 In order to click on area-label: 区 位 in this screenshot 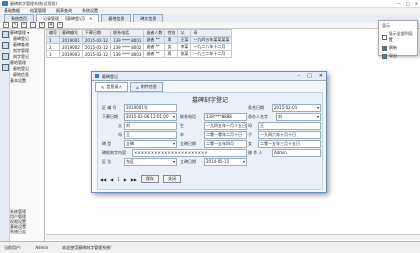, I will do `click(107, 161)`.